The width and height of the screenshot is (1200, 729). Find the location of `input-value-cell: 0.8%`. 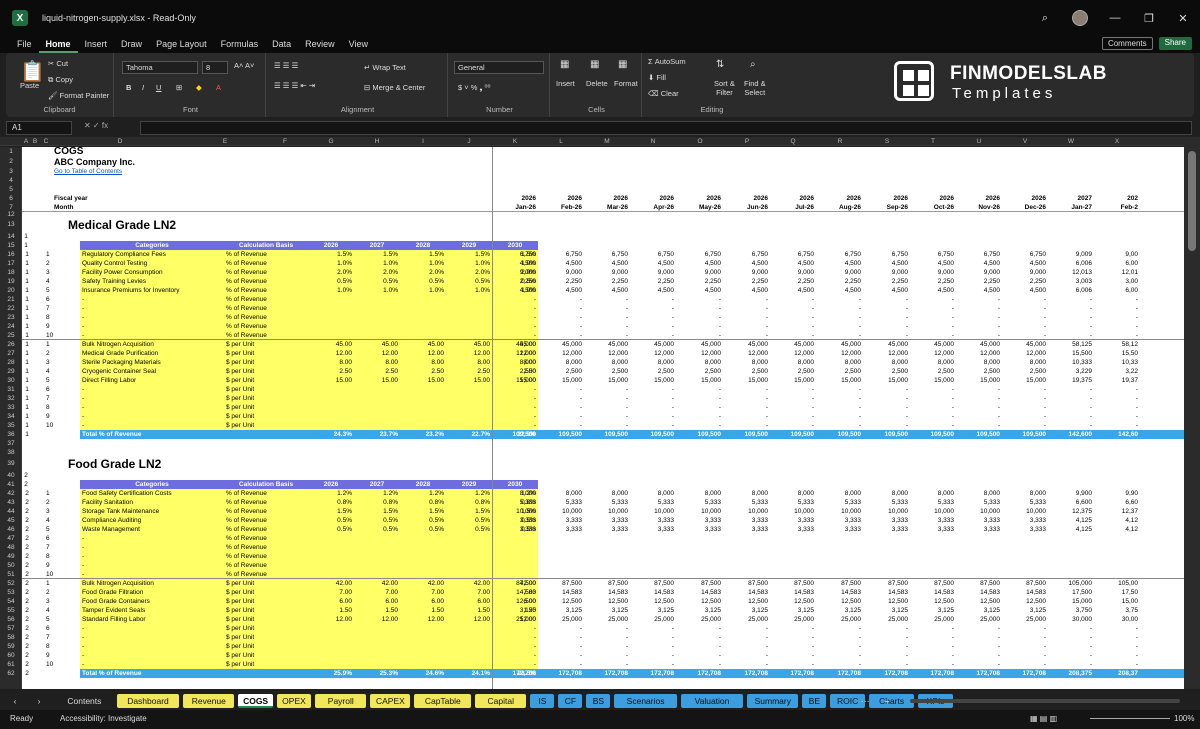

input-value-cell: 0.8% is located at coordinates (423, 502).